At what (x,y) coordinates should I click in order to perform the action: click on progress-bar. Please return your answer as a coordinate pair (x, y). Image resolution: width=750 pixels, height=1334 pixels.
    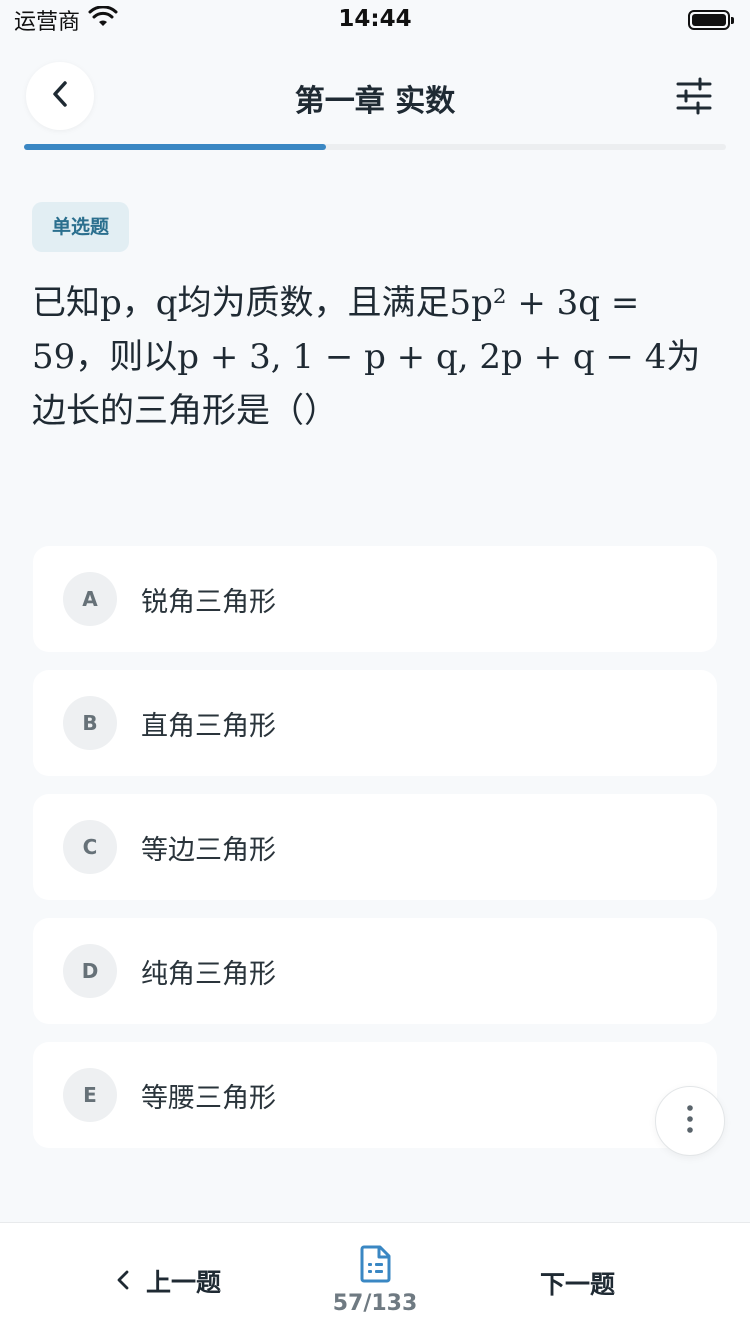
    Looking at the image, I should click on (375, 147).